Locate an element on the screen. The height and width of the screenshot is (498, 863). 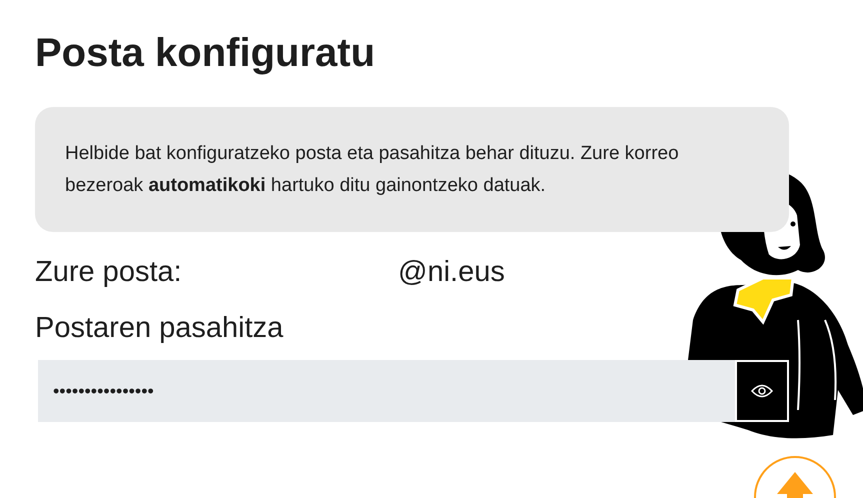
password-field: •••••••••••••••• is located at coordinates (386, 391).